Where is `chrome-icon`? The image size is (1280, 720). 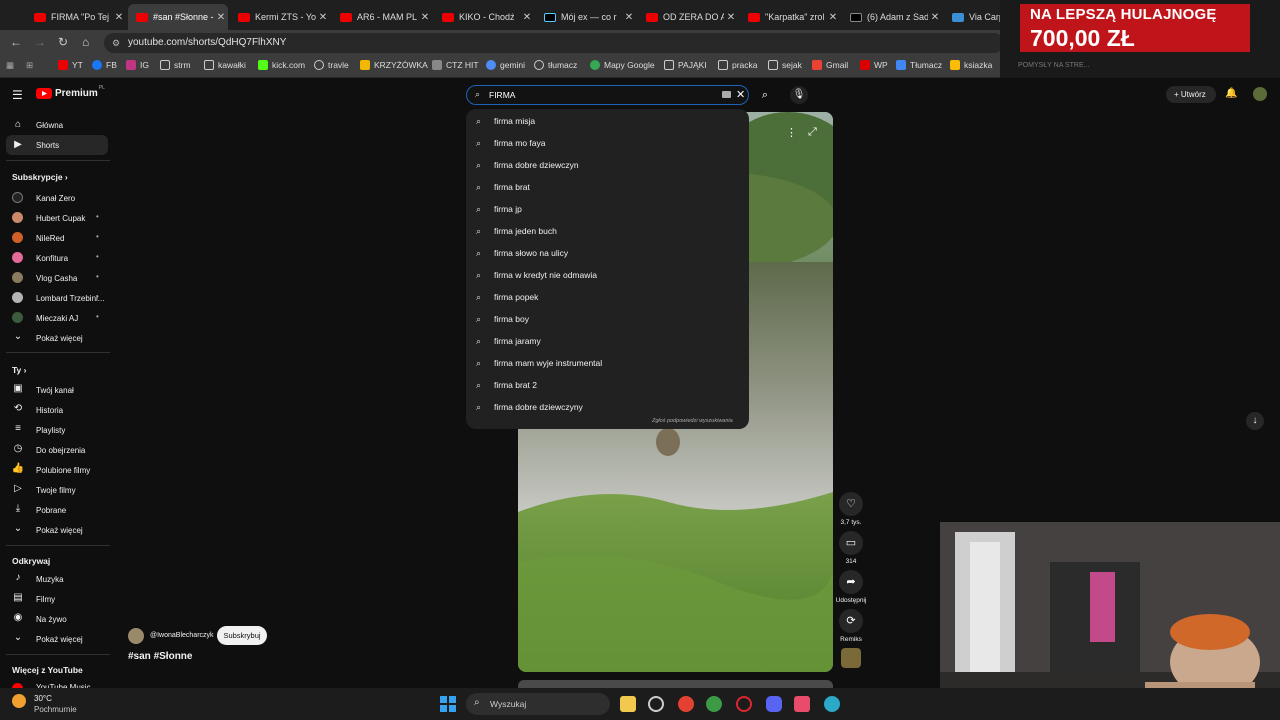
chrome-icon is located at coordinates (686, 704).